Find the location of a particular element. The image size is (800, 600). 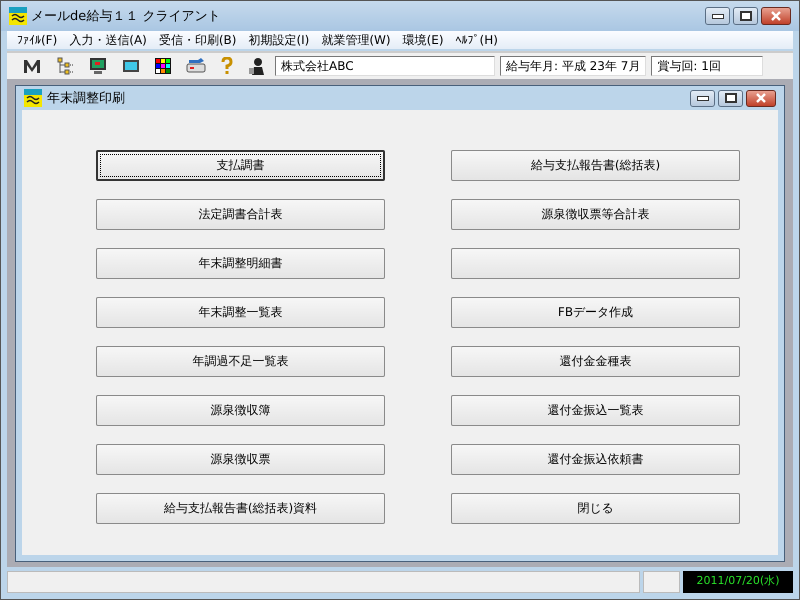

print-button: 法定調書合計表 is located at coordinates (240, 214).